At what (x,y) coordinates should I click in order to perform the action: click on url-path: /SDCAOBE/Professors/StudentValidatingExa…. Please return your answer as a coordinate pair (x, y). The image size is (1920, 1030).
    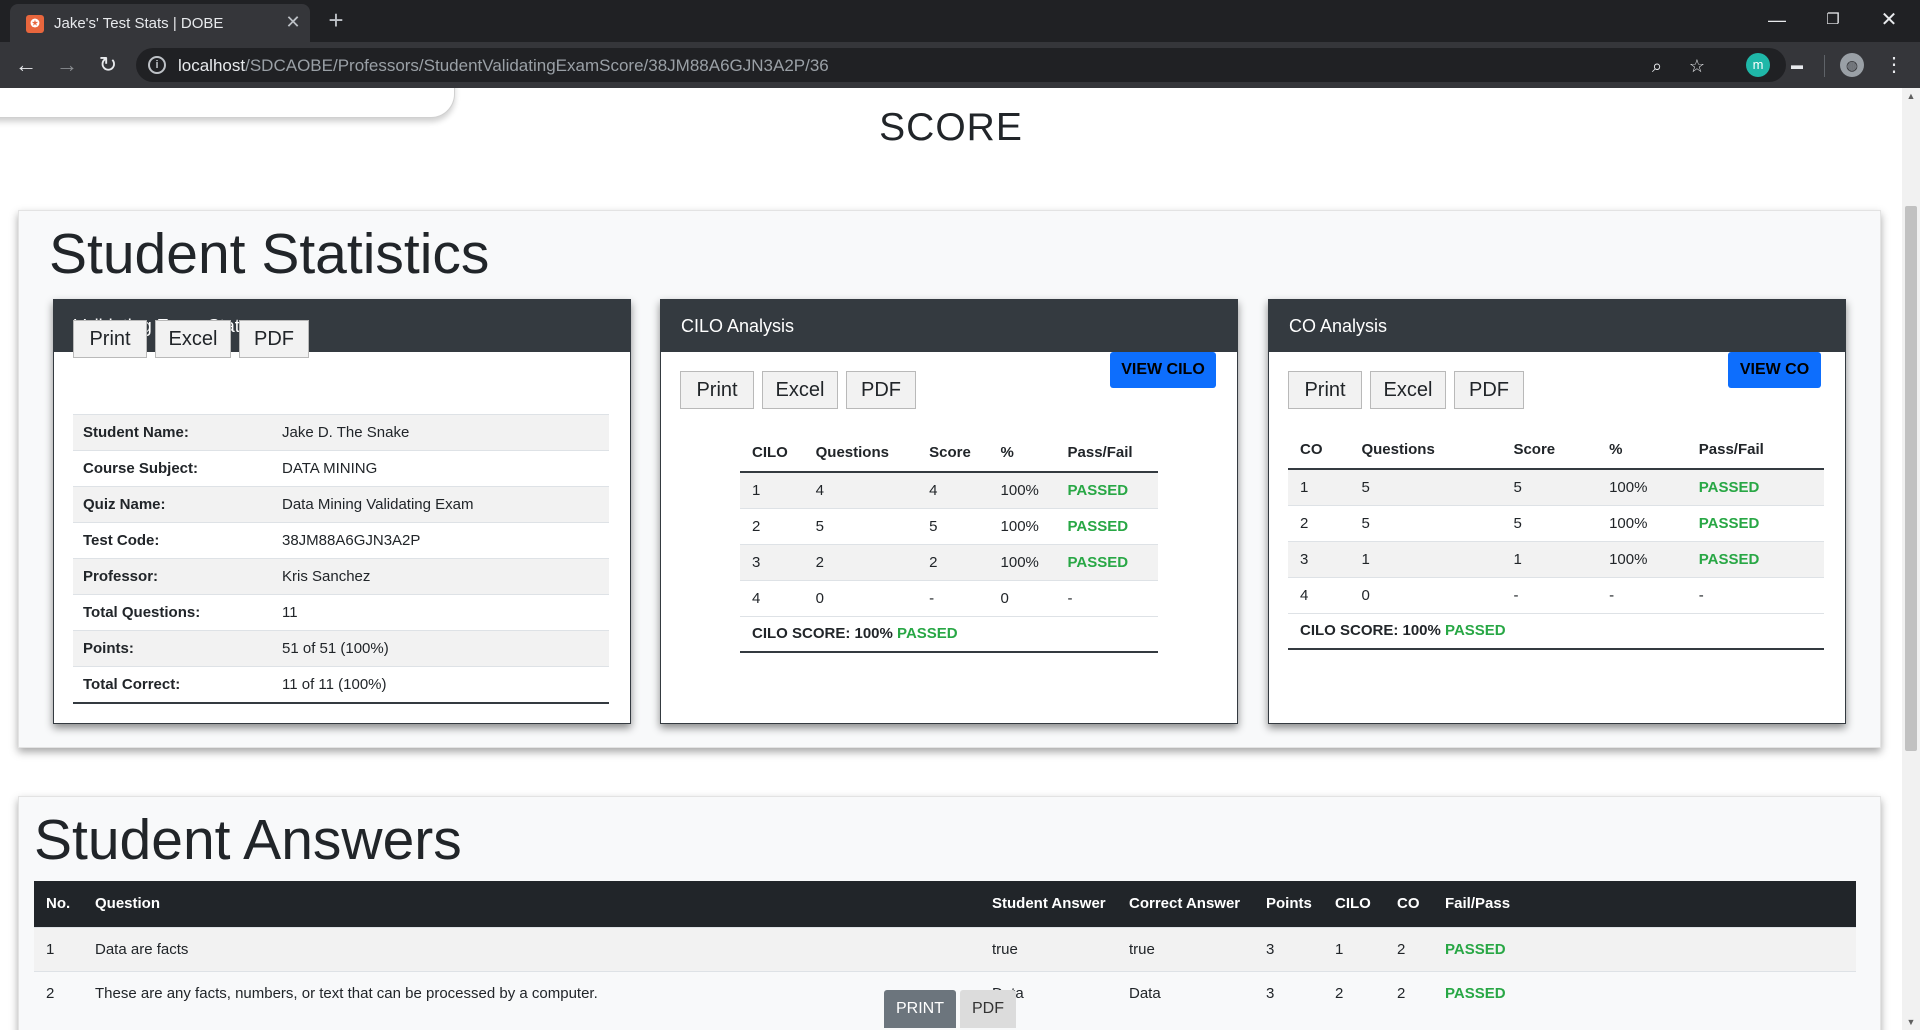
    Looking at the image, I should click on (537, 65).